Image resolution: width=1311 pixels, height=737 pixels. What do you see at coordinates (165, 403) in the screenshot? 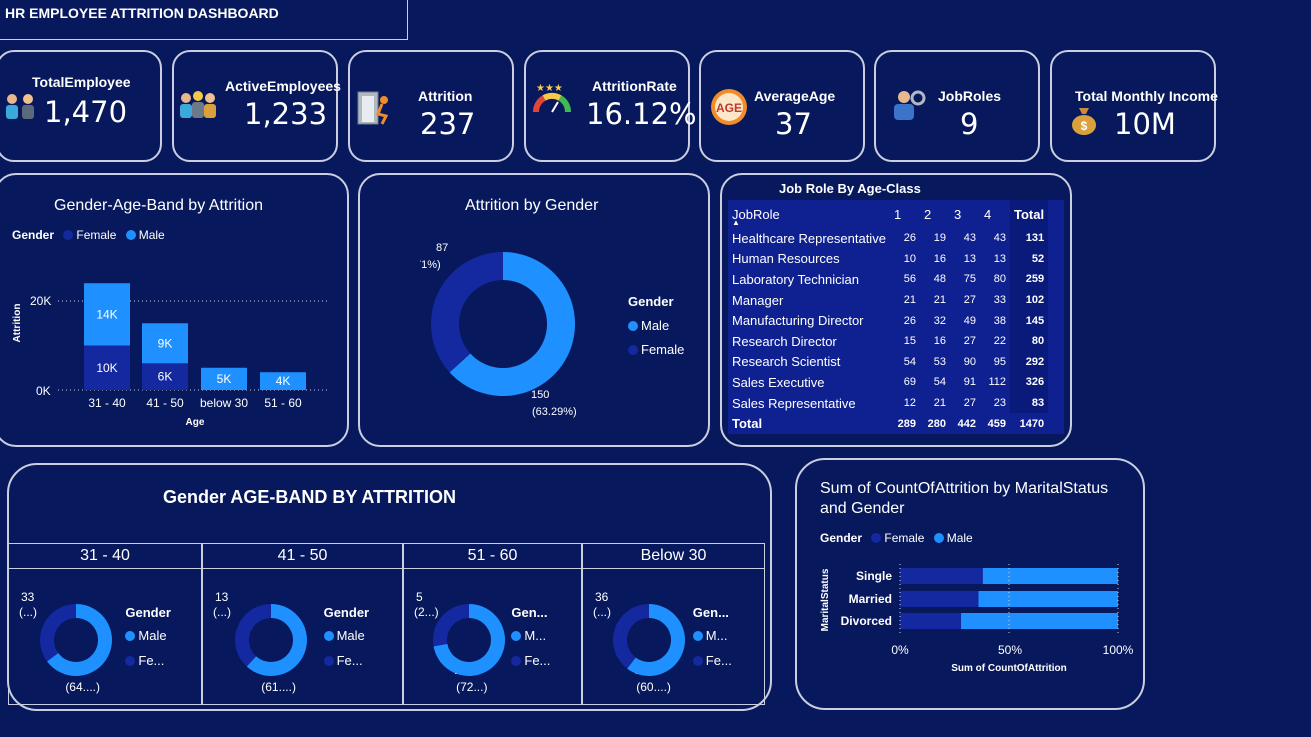
I see `x-tick: 41 - 50` at bounding box center [165, 403].